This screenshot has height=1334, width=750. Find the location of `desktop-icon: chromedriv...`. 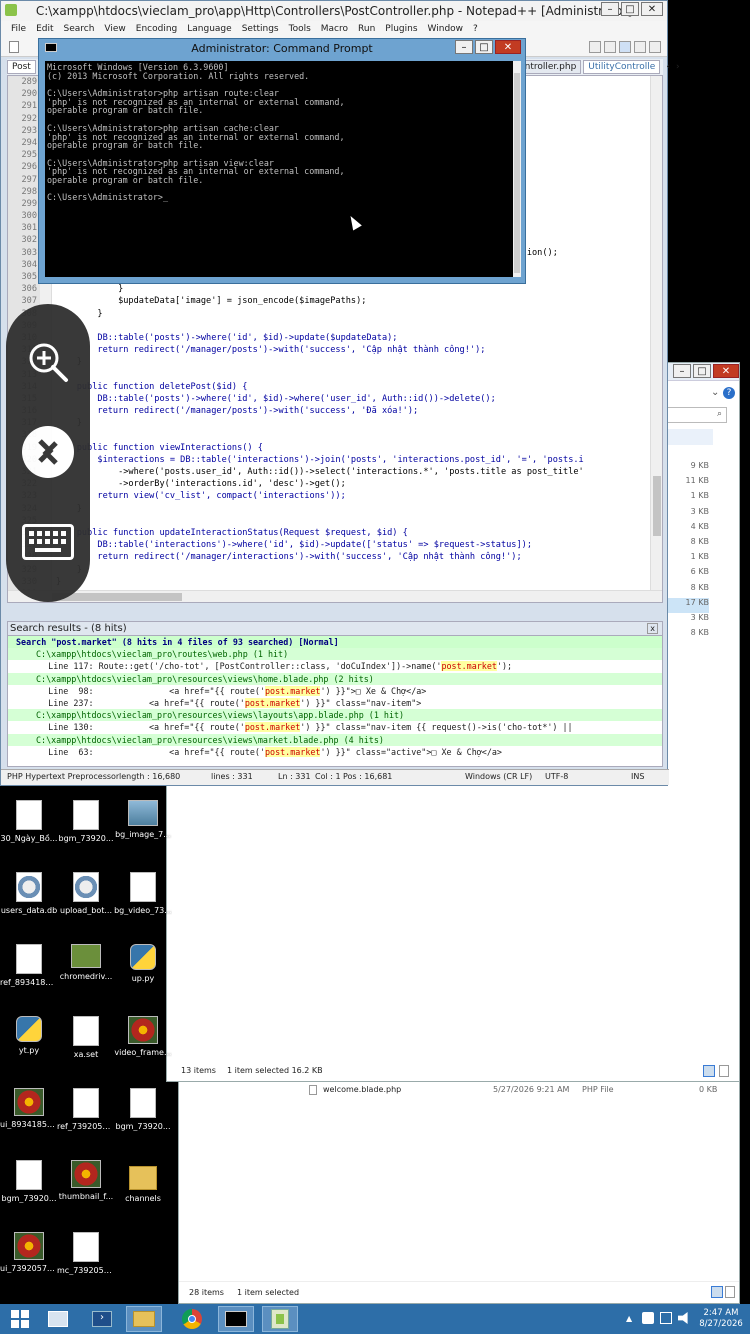

desktop-icon: chromedriv... is located at coordinates (86, 962).